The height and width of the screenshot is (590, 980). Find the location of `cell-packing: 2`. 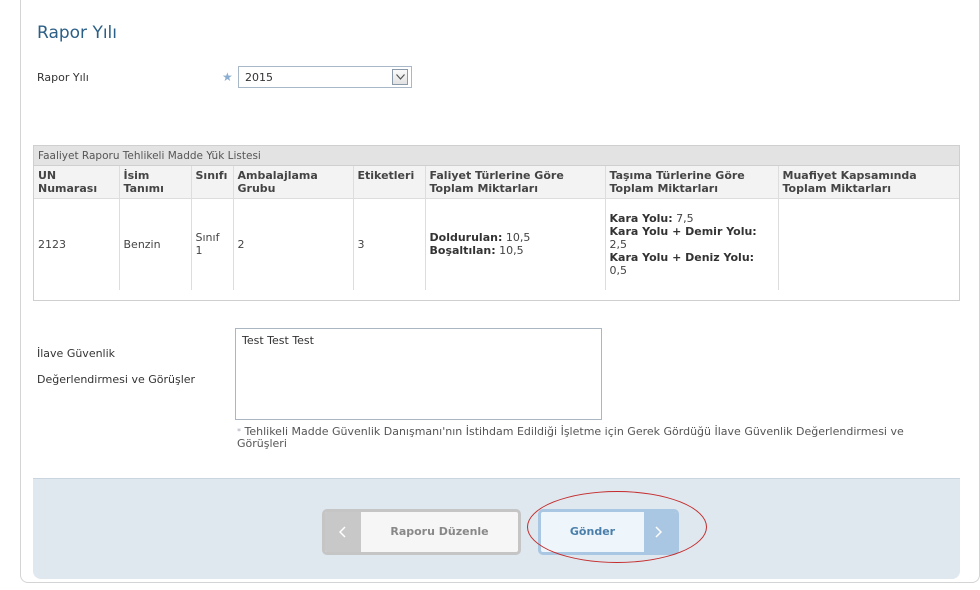

cell-packing: 2 is located at coordinates (293, 244).